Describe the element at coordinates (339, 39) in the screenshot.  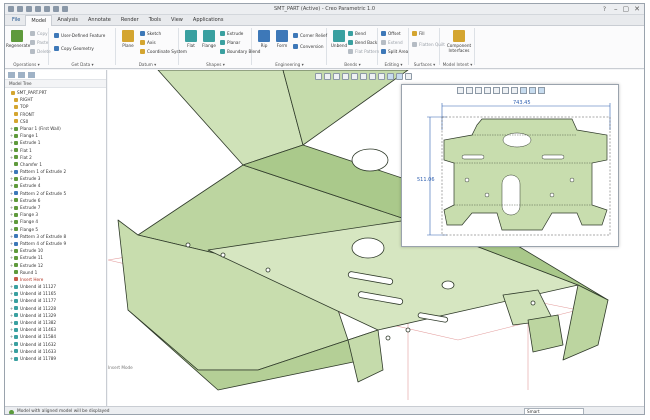
I see `unbend-button: Unbend` at that location.